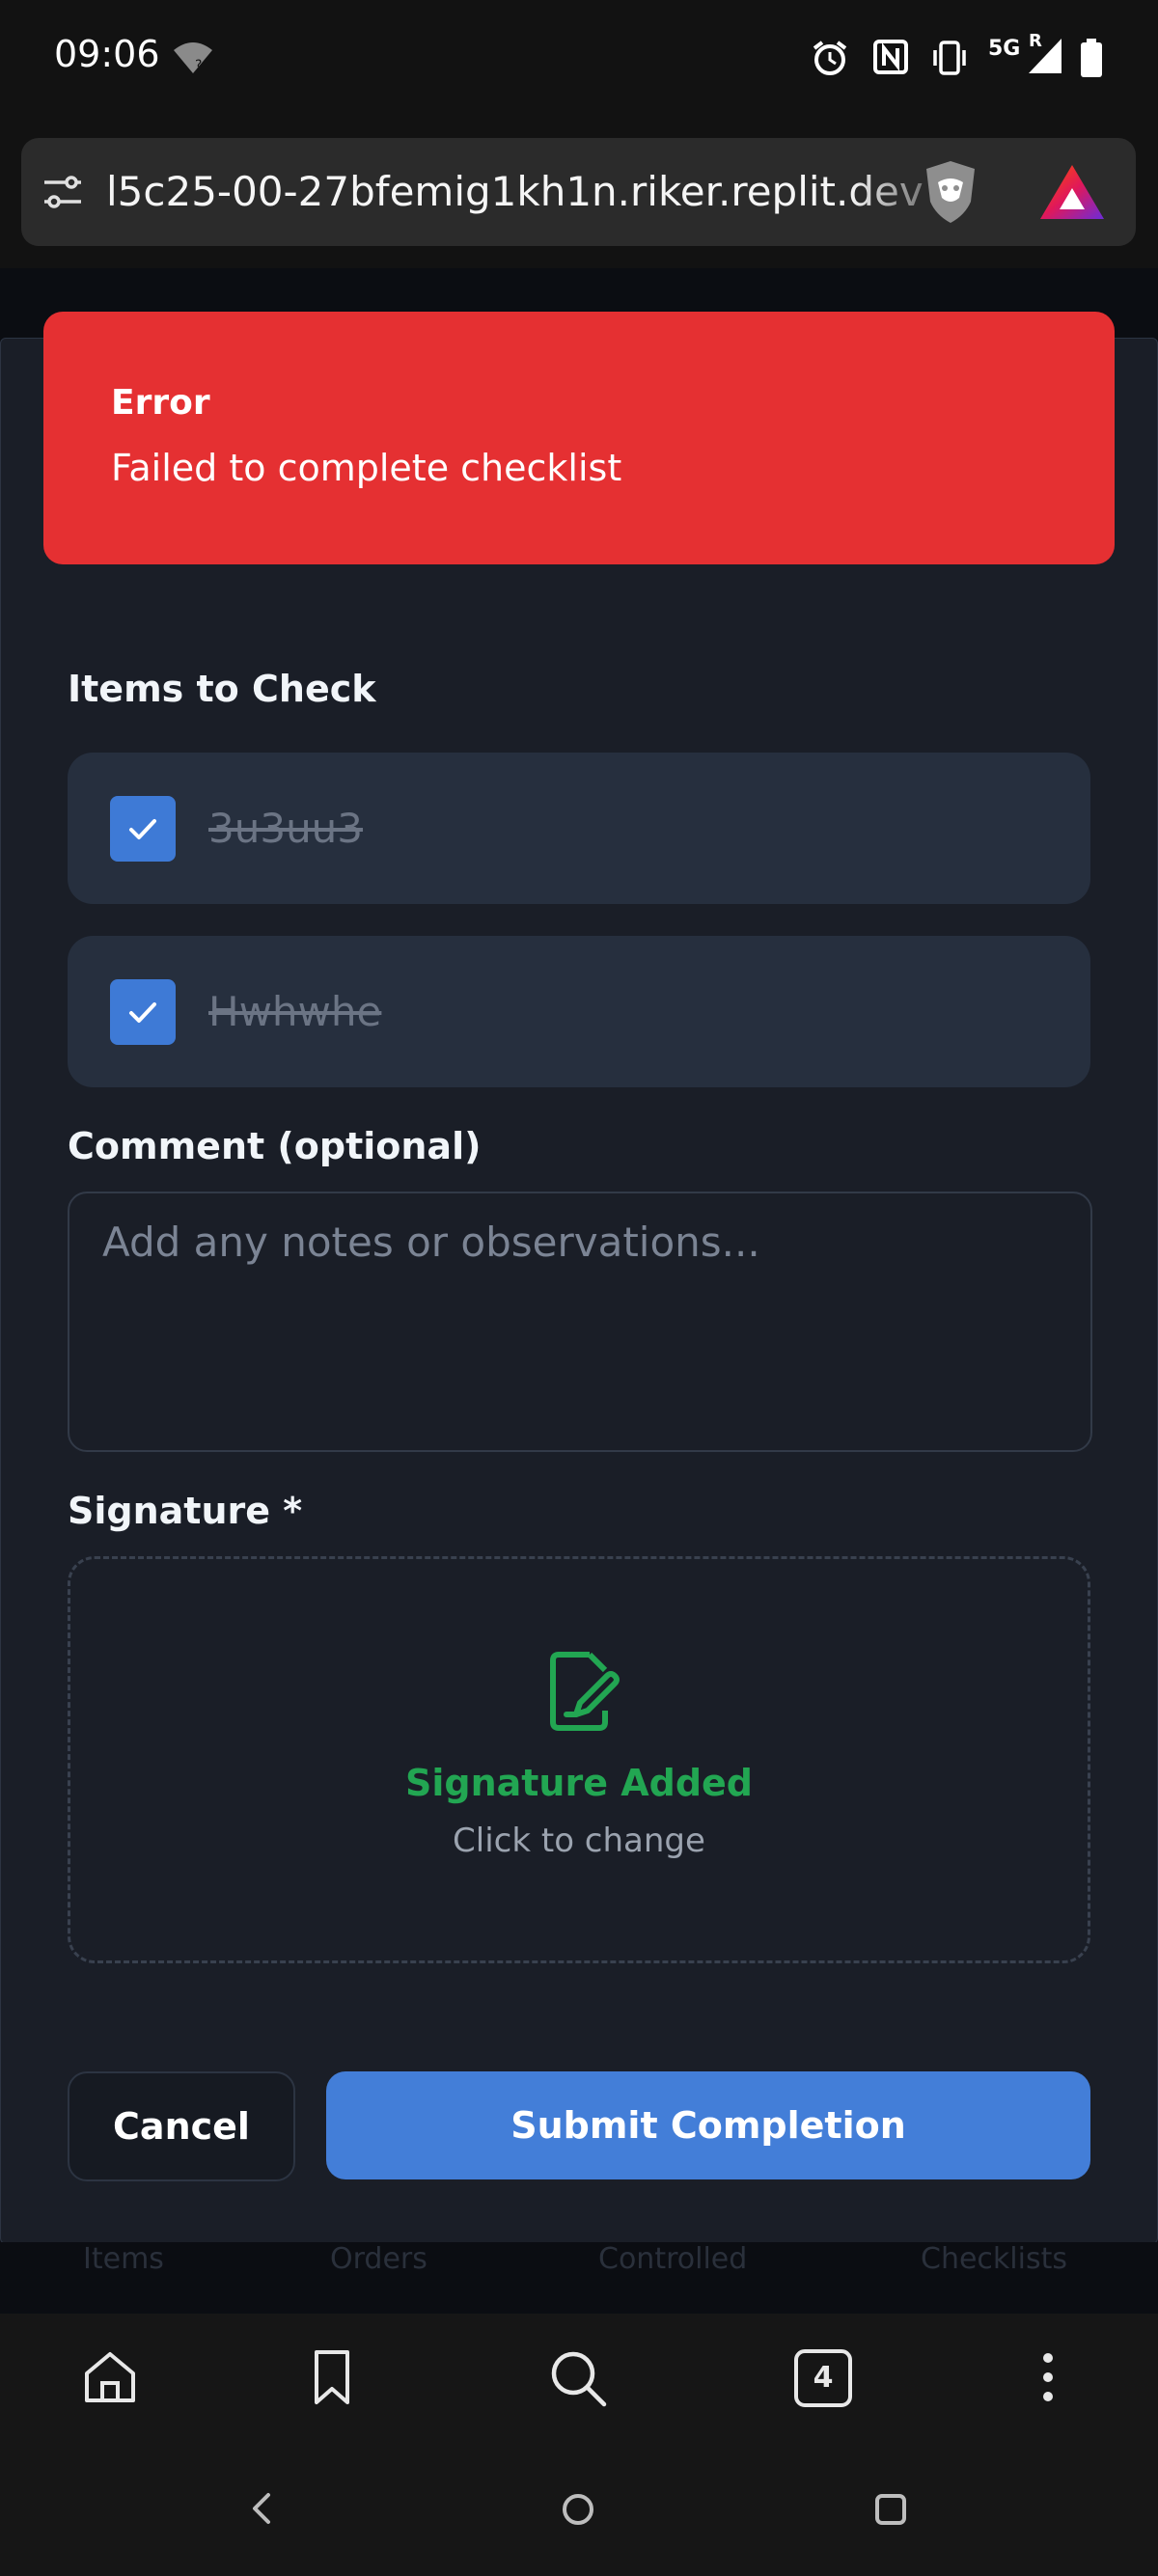  Describe the element at coordinates (181, 2126) in the screenshot. I see `cancel-button: Cancel` at that location.